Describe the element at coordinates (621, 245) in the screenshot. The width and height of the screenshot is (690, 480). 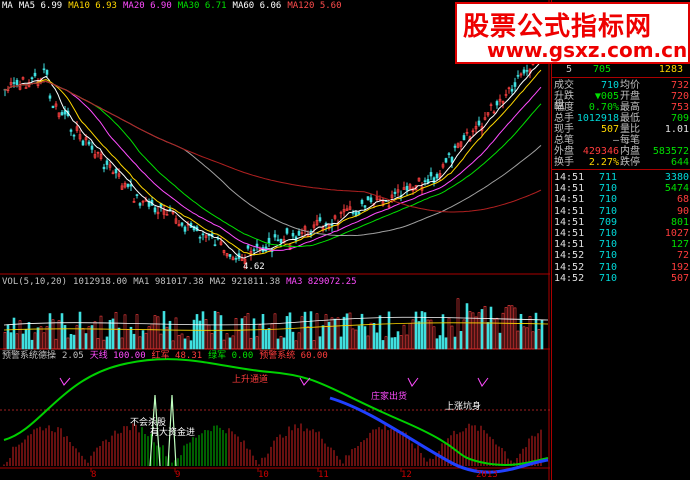
I see `tick-row: 14:51 710 127` at that location.